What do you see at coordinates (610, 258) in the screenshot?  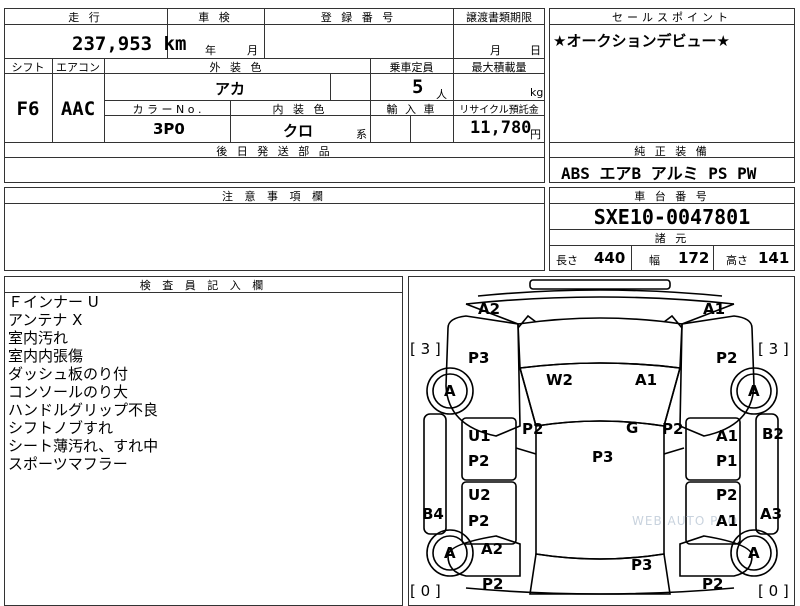 I see `length-value: 440` at bounding box center [610, 258].